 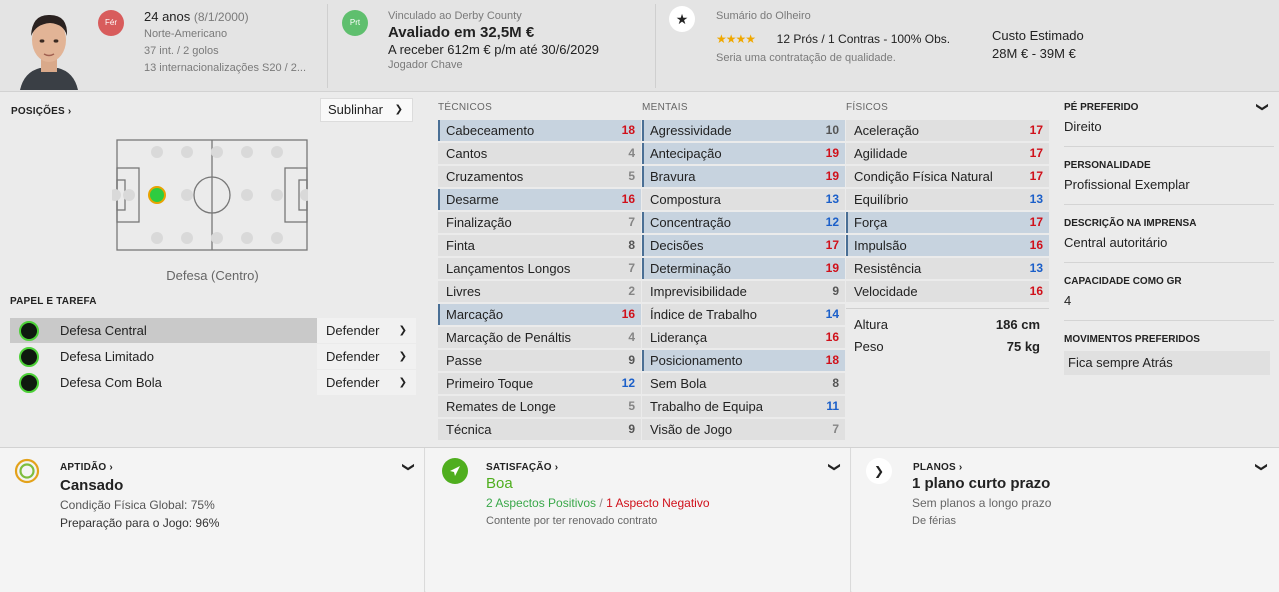 What do you see at coordinates (1083, 126) in the screenshot?
I see `preferred-foot-value: Direito` at bounding box center [1083, 126].